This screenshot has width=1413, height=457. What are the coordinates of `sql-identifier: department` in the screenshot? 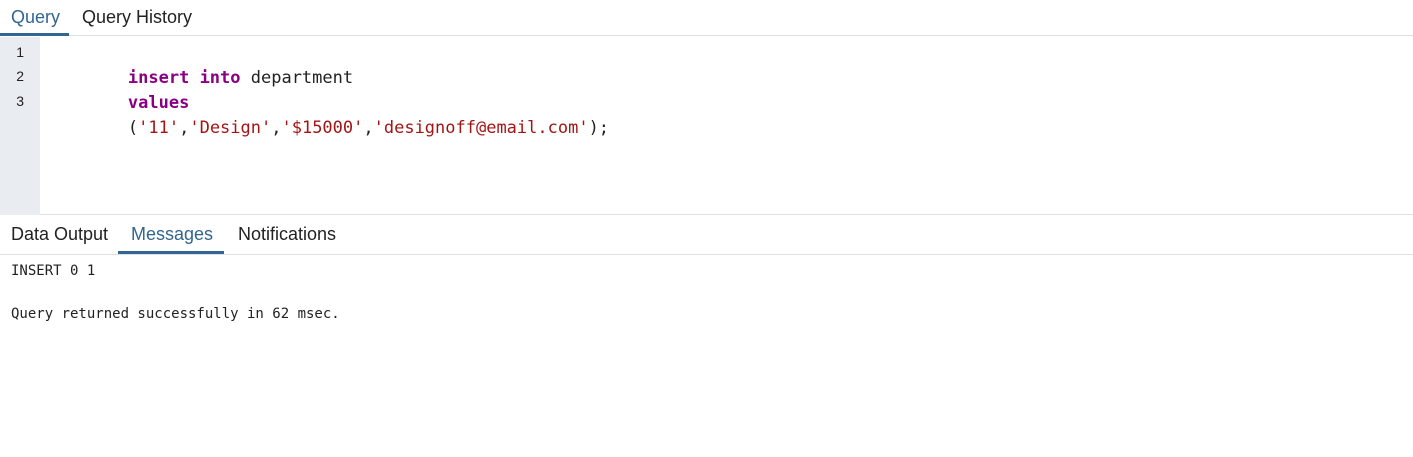 It's located at (297, 78).